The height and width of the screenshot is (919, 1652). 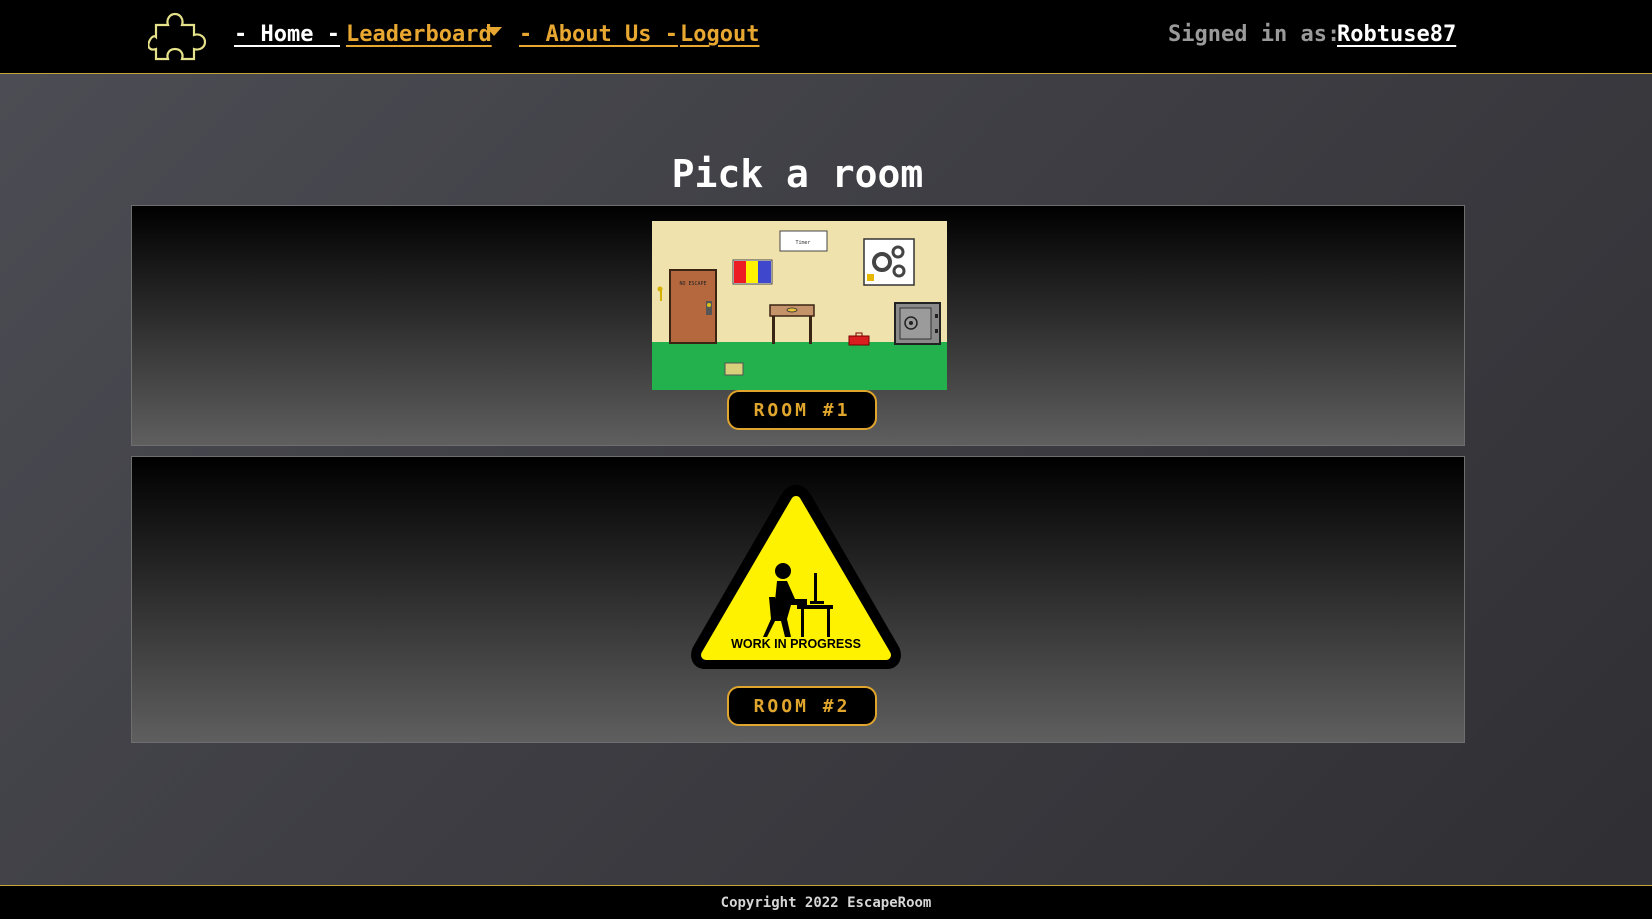 I want to click on wip-sign-text: WORK IN PROGRESS, so click(x=796, y=644).